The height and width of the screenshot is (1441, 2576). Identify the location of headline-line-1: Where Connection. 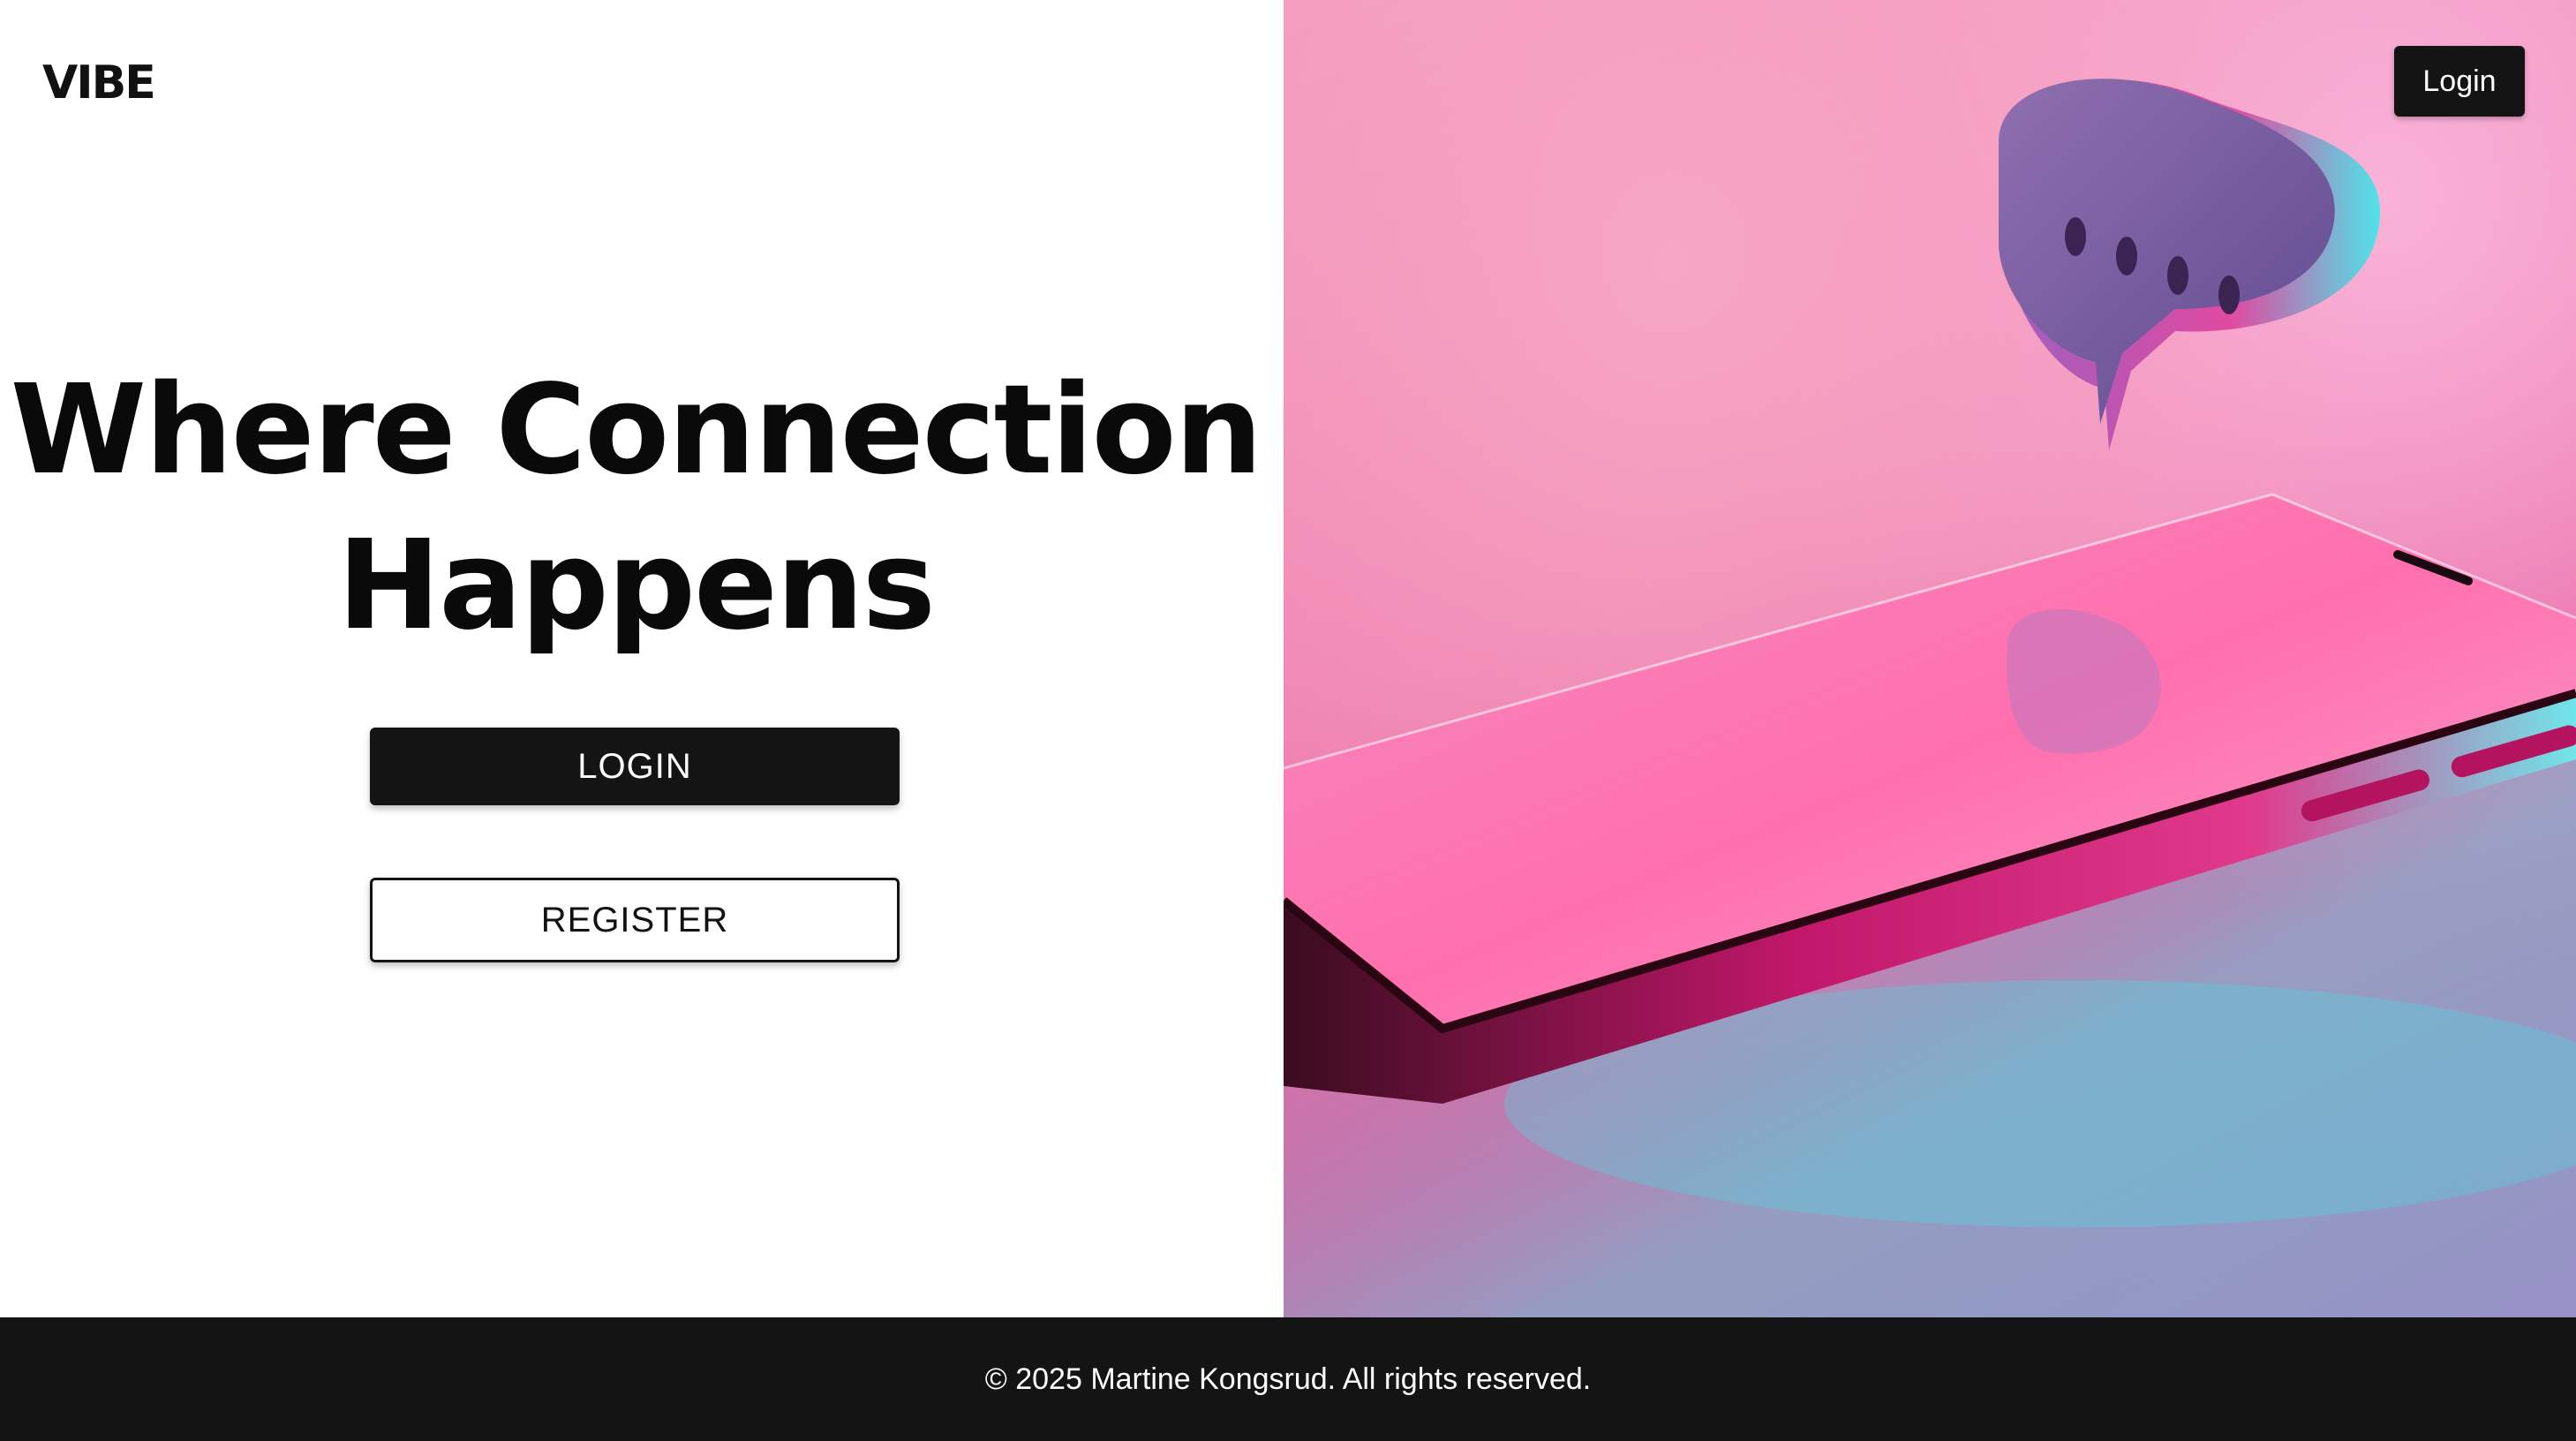
(637, 430).